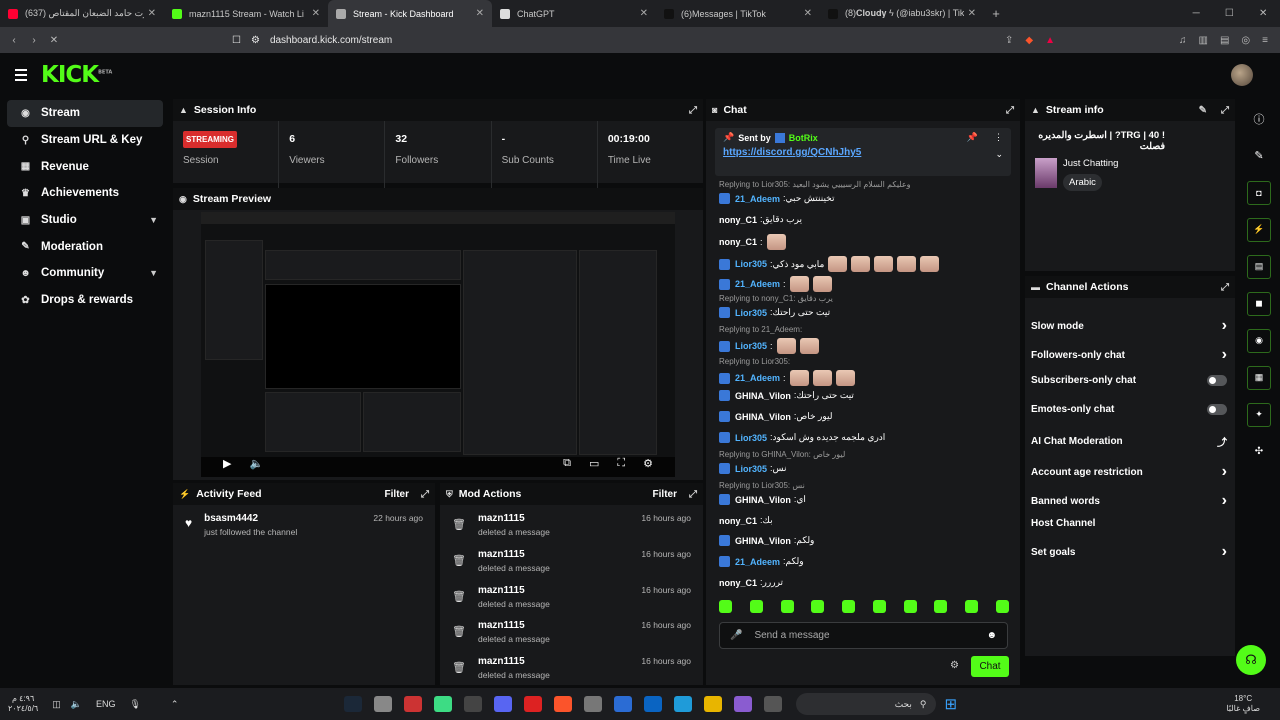 The image size is (1280, 720). Describe the element at coordinates (410, 13) in the screenshot. I see `browser-tab: Stream - Kick Dashboard ✕` at that location.